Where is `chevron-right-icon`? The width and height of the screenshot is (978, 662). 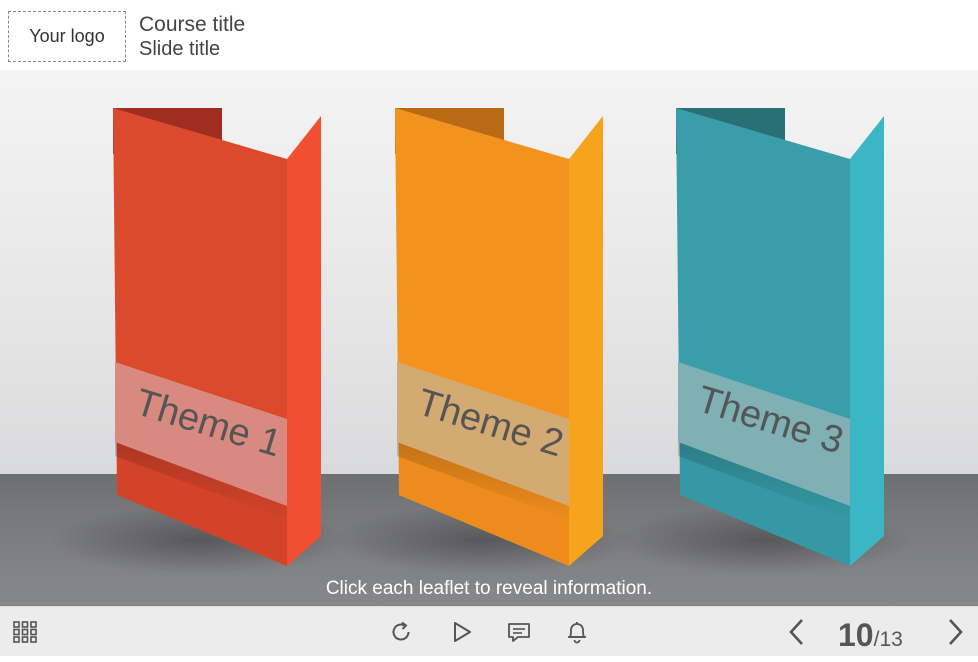 chevron-right-icon is located at coordinates (955, 632).